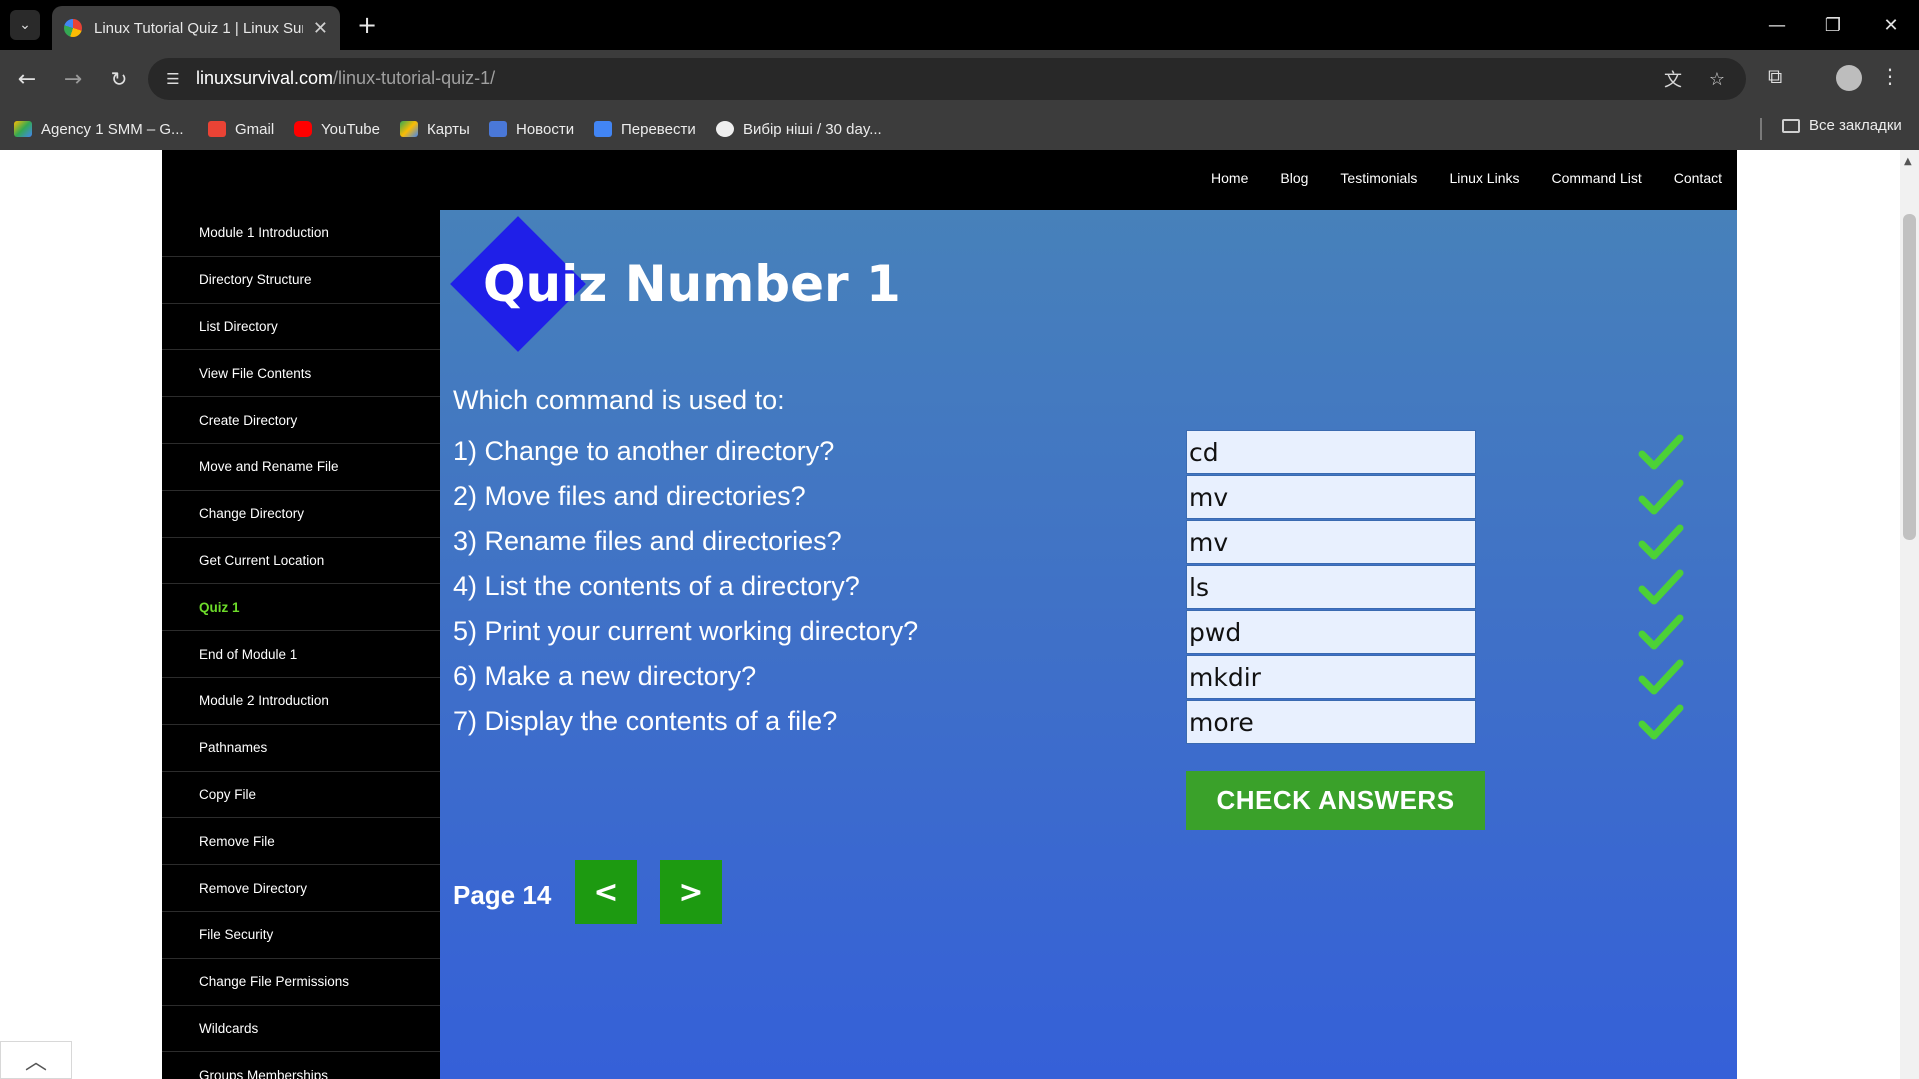  I want to click on sidebar-item: Move and Rename File, so click(301, 467).